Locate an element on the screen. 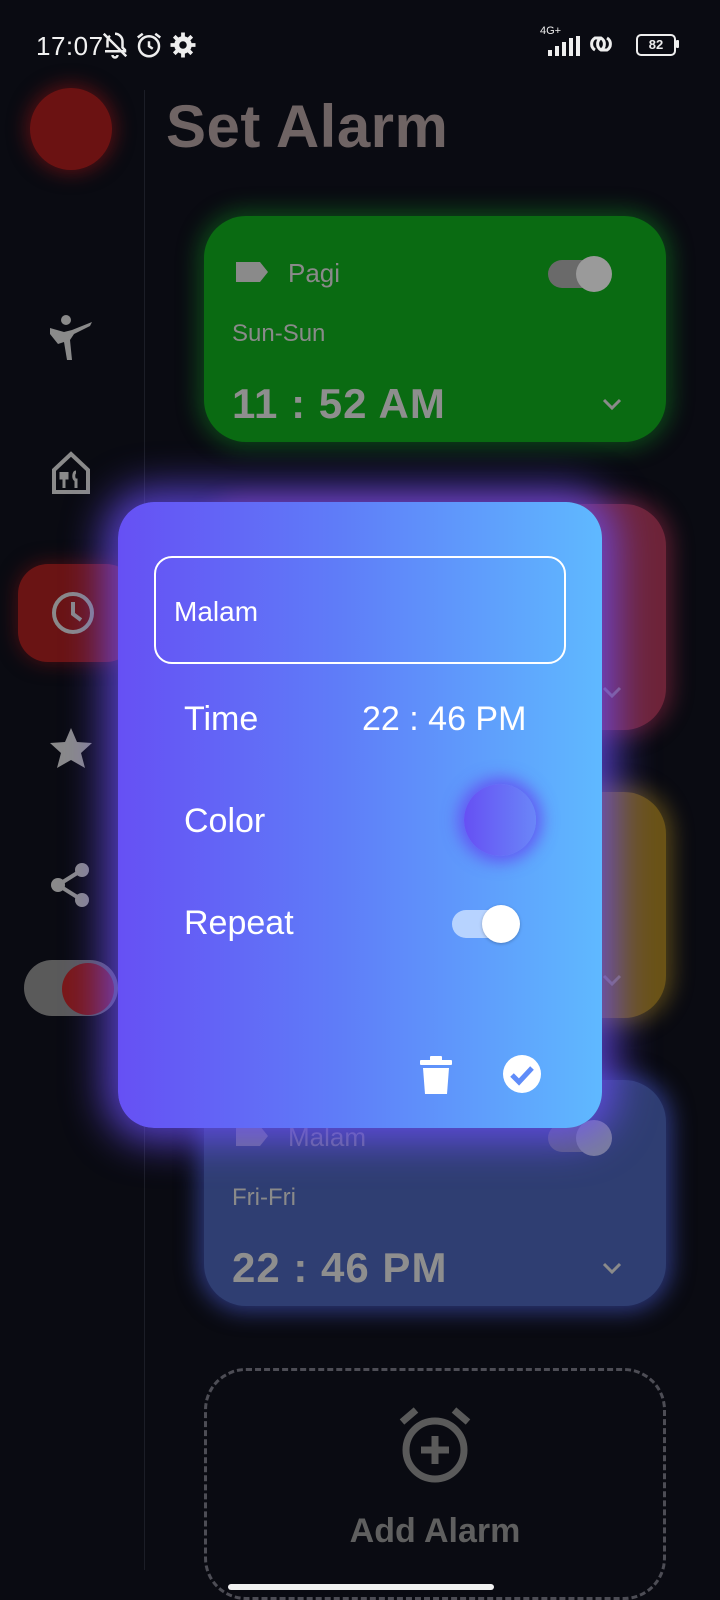 This screenshot has height=1600, width=720. notifications-off-icon is located at coordinates (115, 45).